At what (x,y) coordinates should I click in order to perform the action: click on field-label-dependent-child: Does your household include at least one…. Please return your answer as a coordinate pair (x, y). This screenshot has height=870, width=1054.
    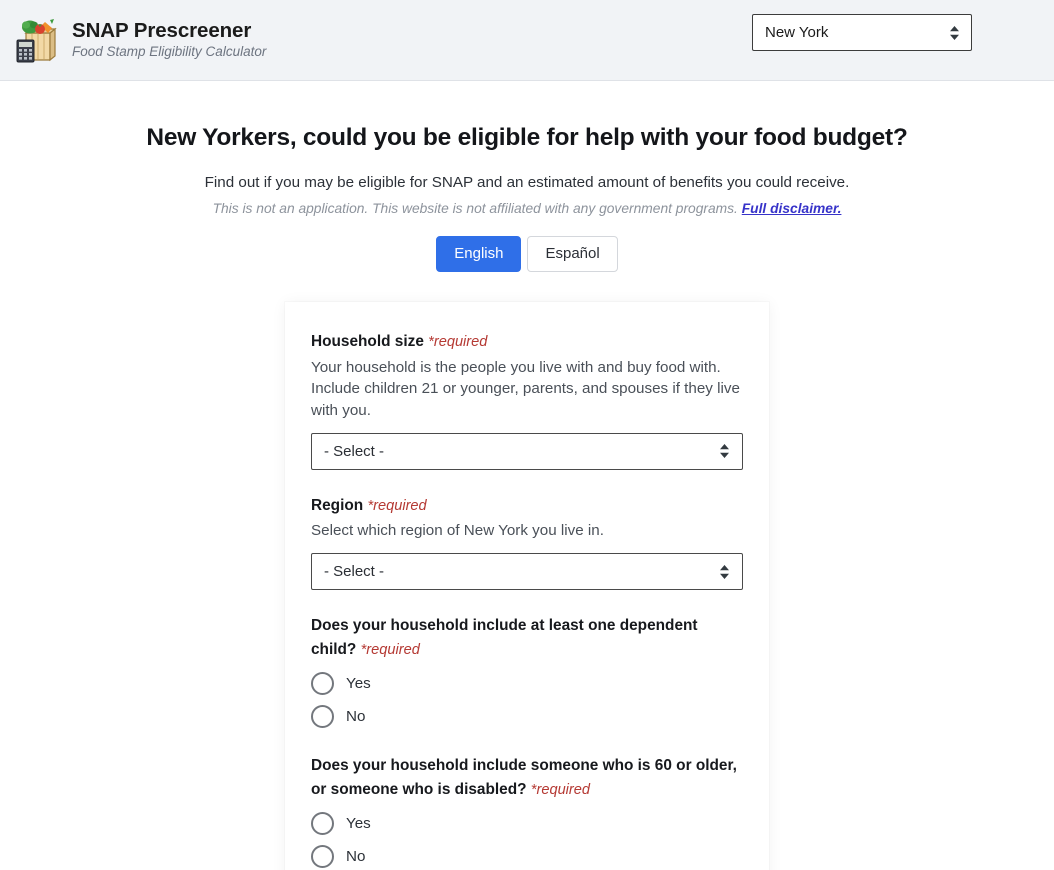
    Looking at the image, I should click on (527, 638).